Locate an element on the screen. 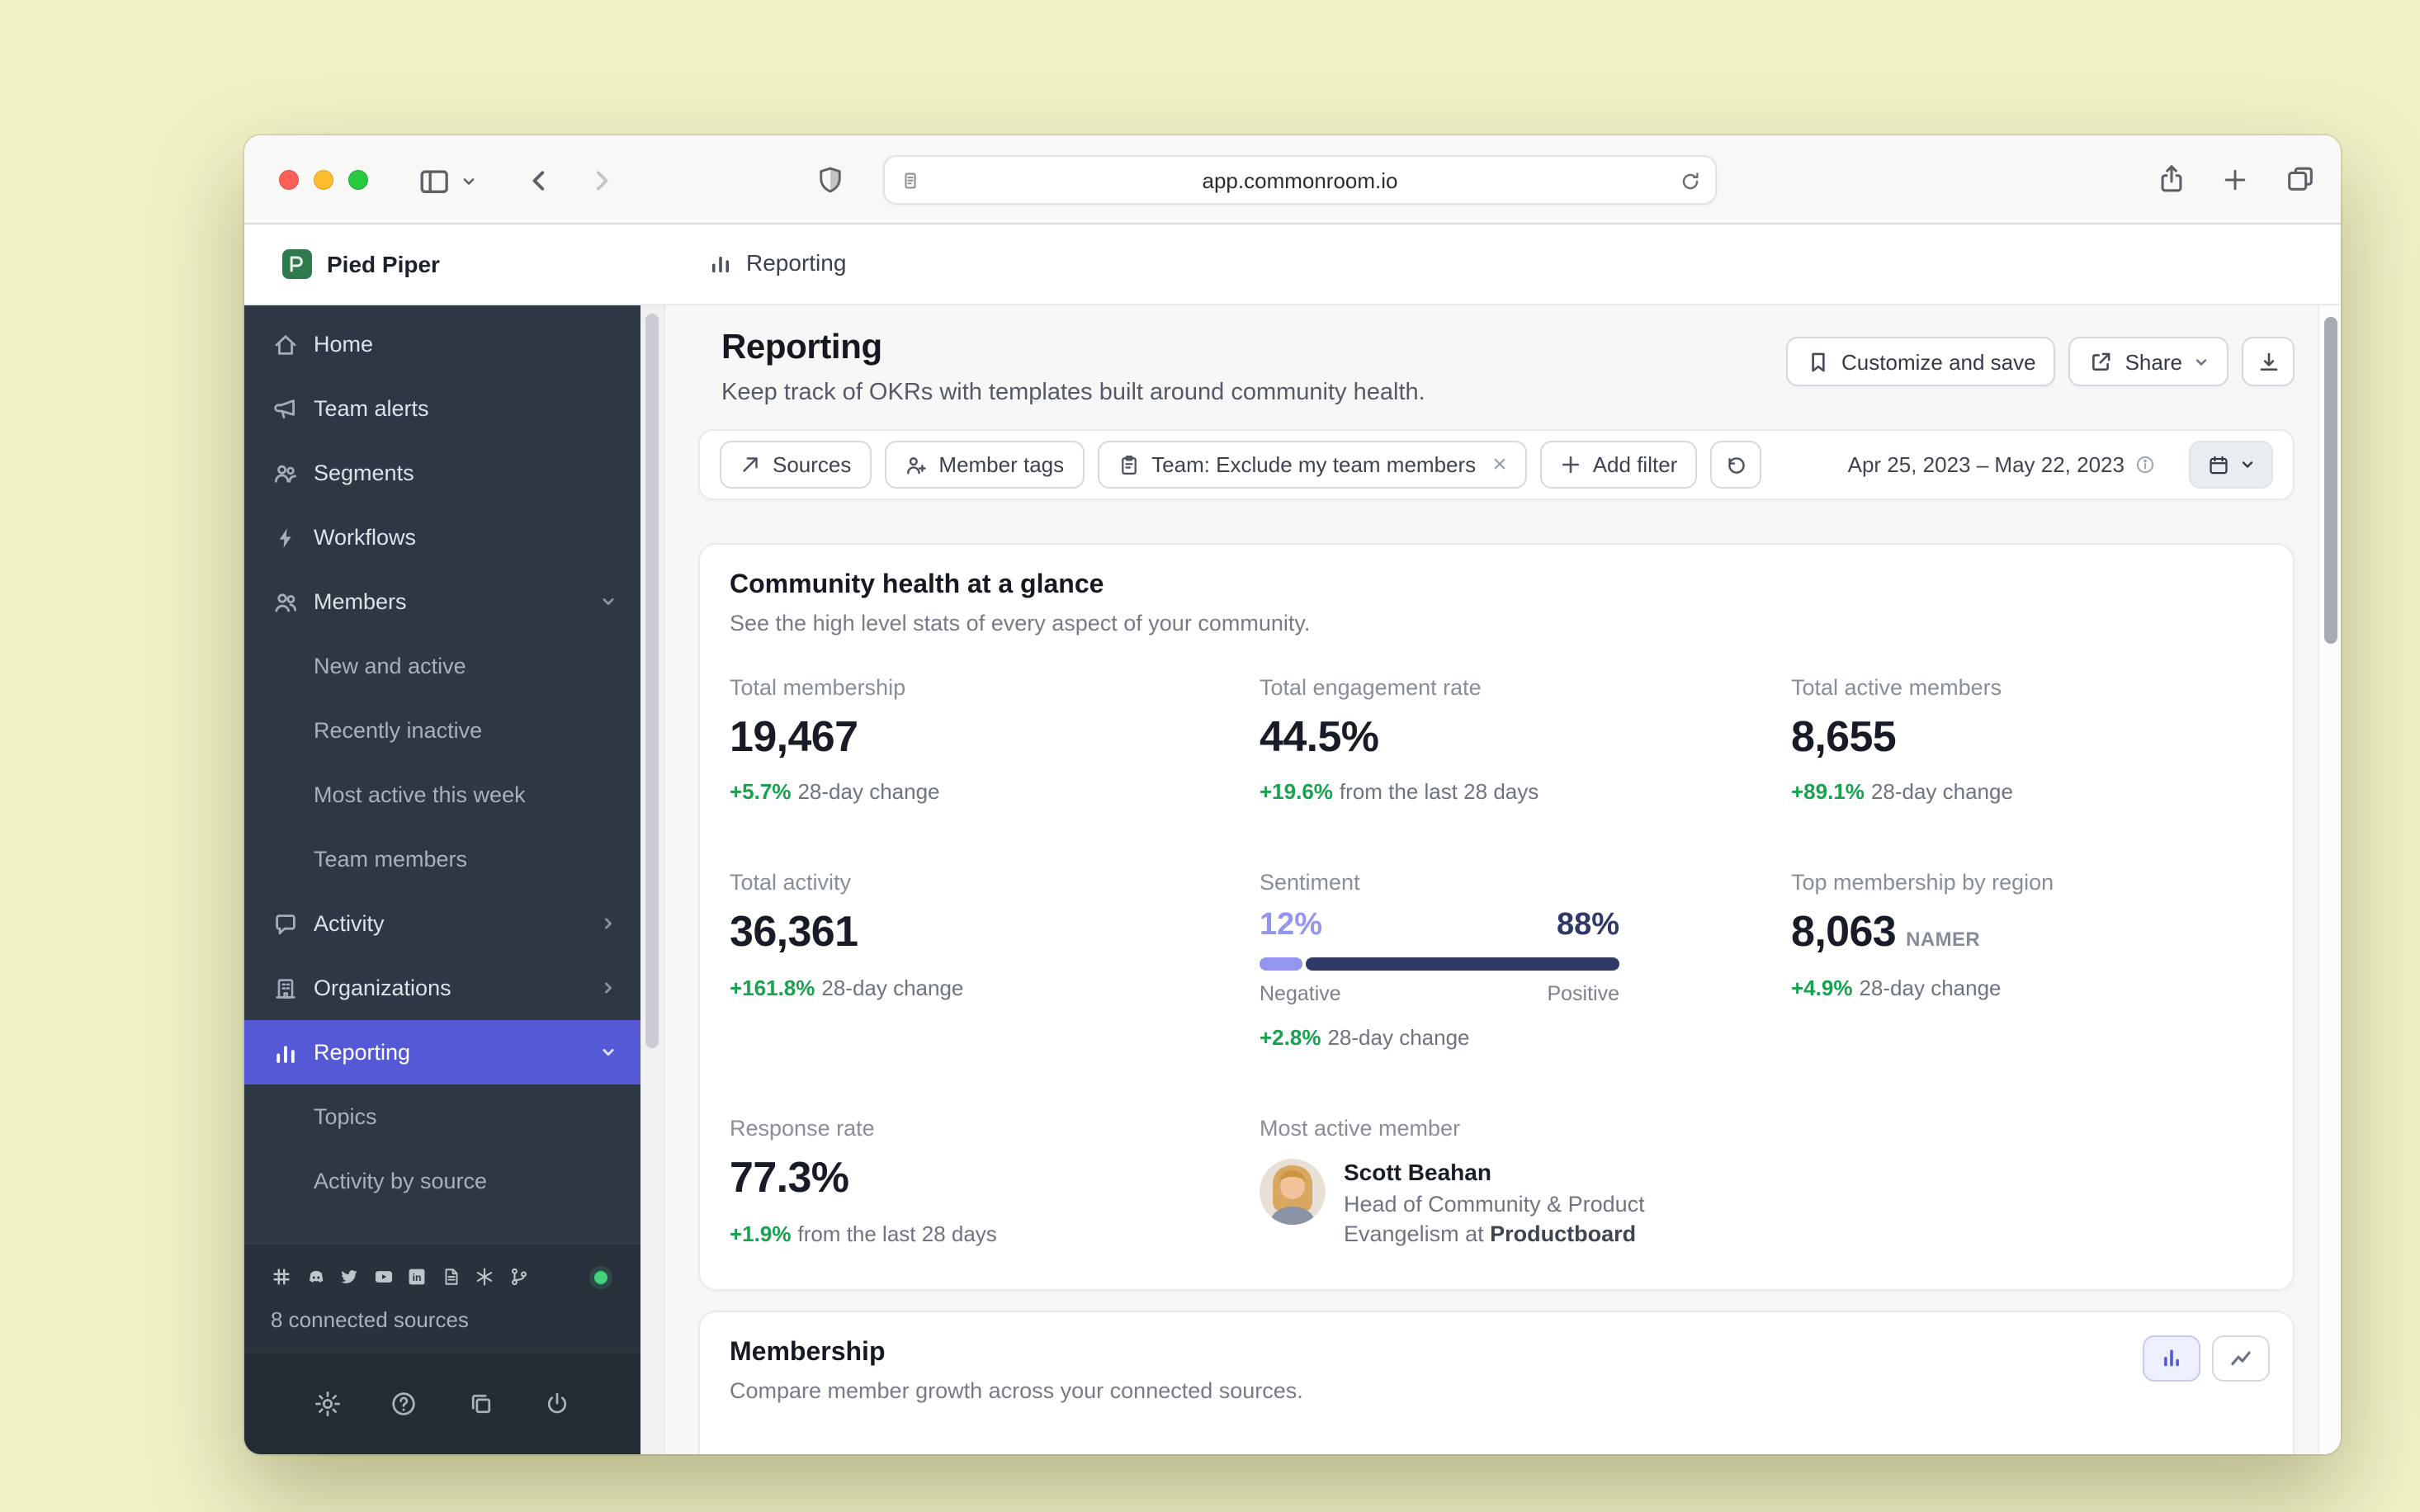  member-tags-icon is located at coordinates (916, 465).